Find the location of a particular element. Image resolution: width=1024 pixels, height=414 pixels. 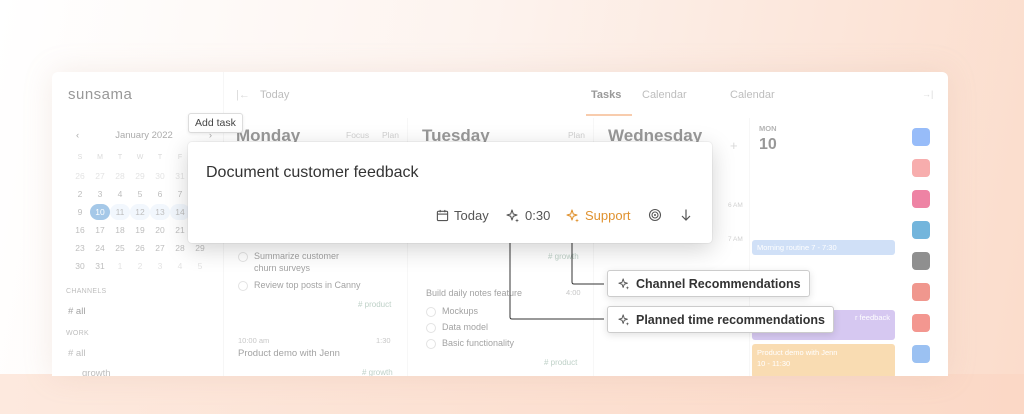

time-recommendations-callout: Planned time recommendations is located at coordinates (720, 319).